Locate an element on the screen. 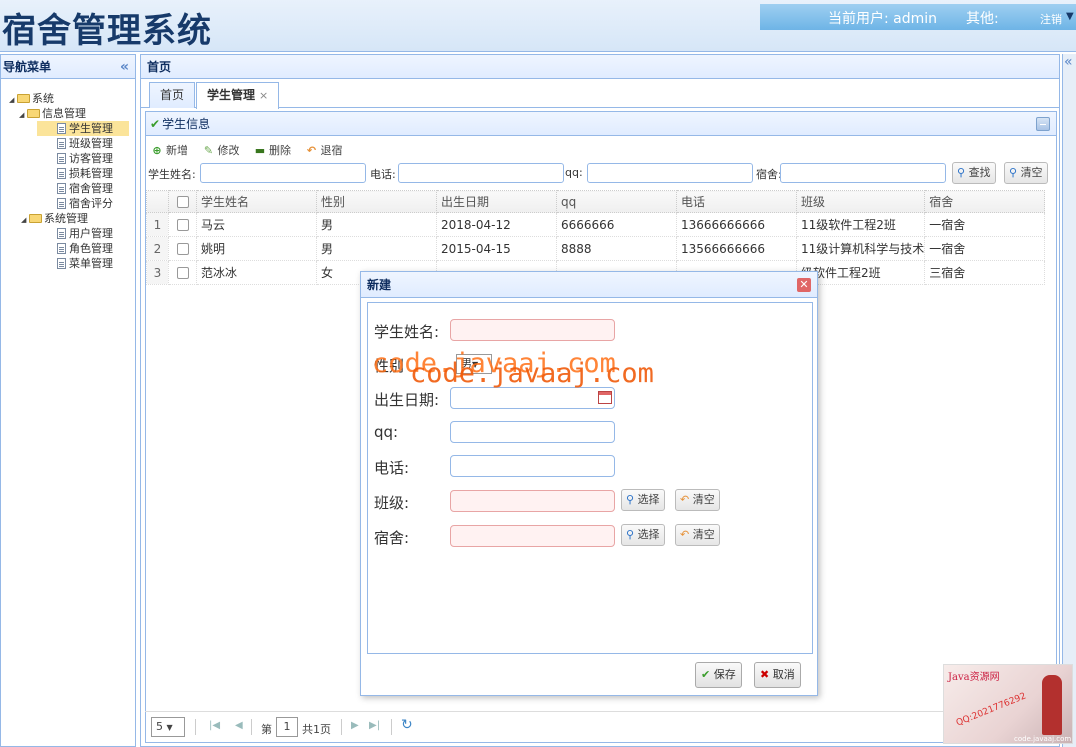 This screenshot has height=747, width=1076. corner-advert: Java资源网 QQ:2021776292 code.javaaj.com is located at coordinates (1008, 704).